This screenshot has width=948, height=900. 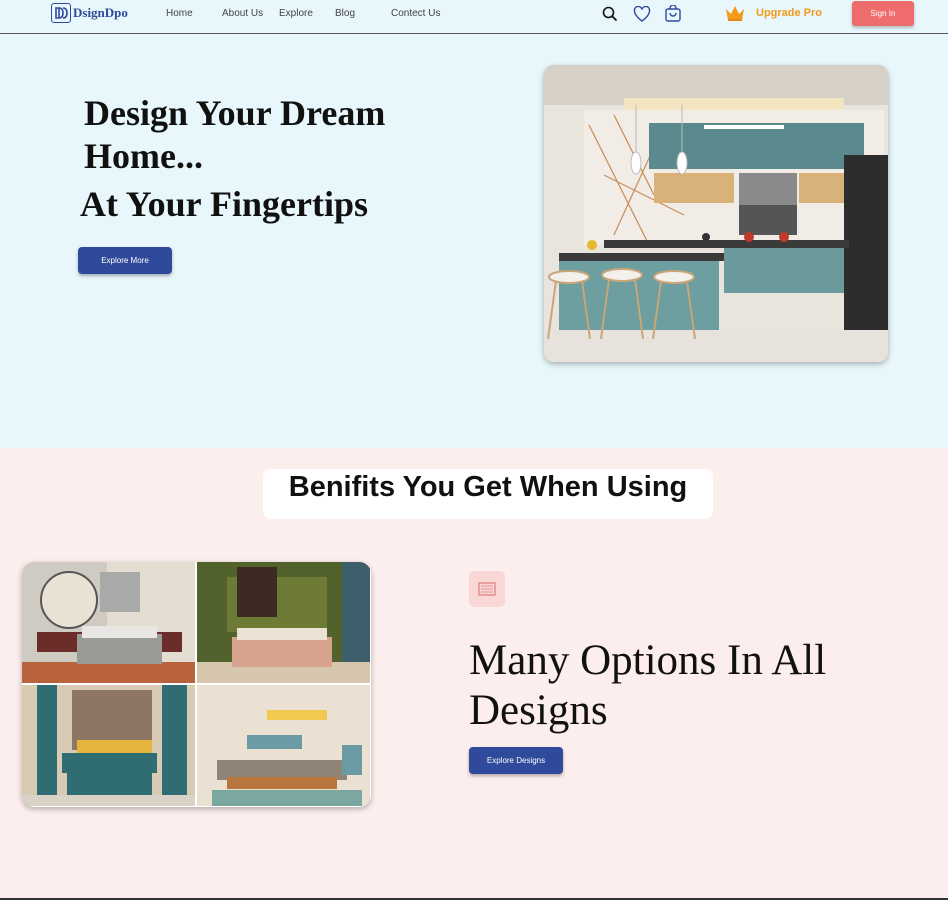 I want to click on benefits-heading: Benifits You Get When Using, so click(x=488, y=494).